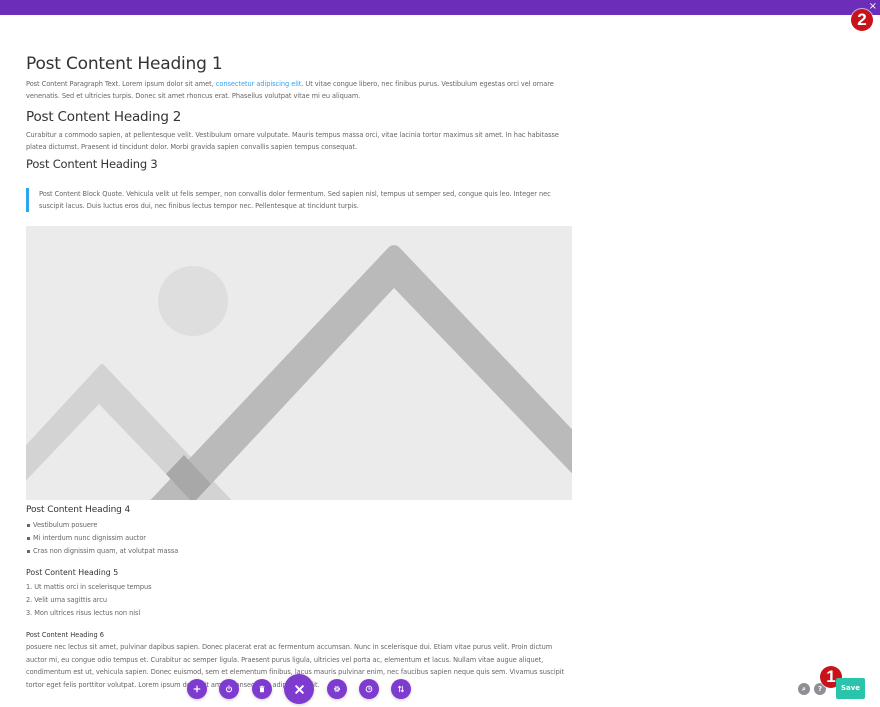  Describe the element at coordinates (300, 525) in the screenshot. I see `list-item: Vestibulum posuere` at that location.